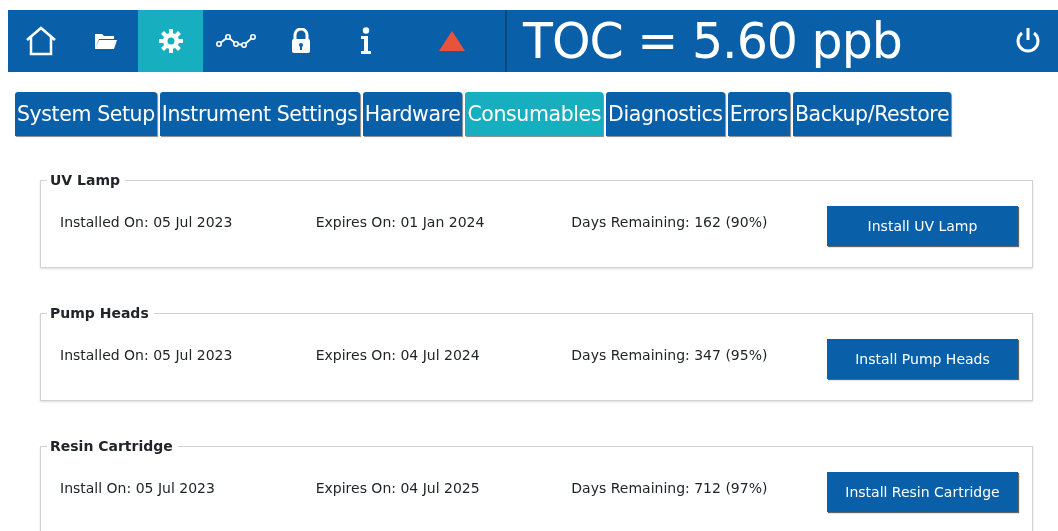  What do you see at coordinates (300, 41) in the screenshot?
I see `padlock-icon` at bounding box center [300, 41].